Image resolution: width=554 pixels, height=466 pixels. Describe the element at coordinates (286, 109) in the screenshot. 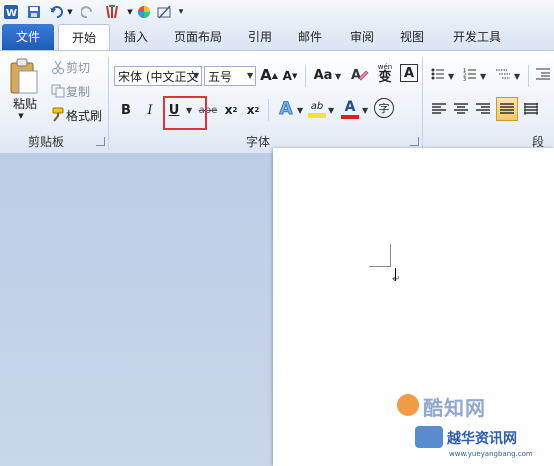

I see `text-effects-icon: A` at that location.